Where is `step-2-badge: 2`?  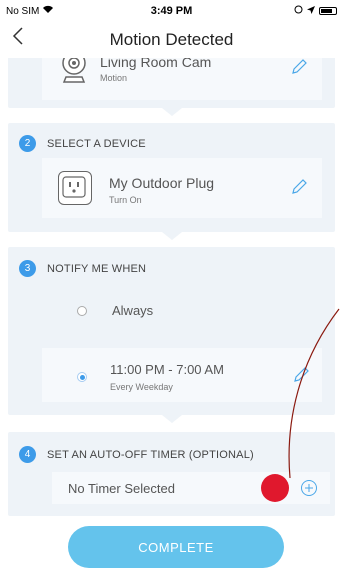 step-2-badge: 2 is located at coordinates (27, 143).